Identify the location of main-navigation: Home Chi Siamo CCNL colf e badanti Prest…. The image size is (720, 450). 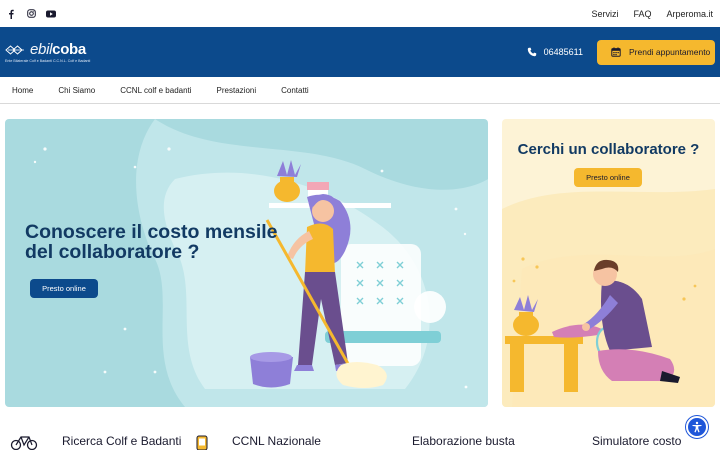
(360, 90).